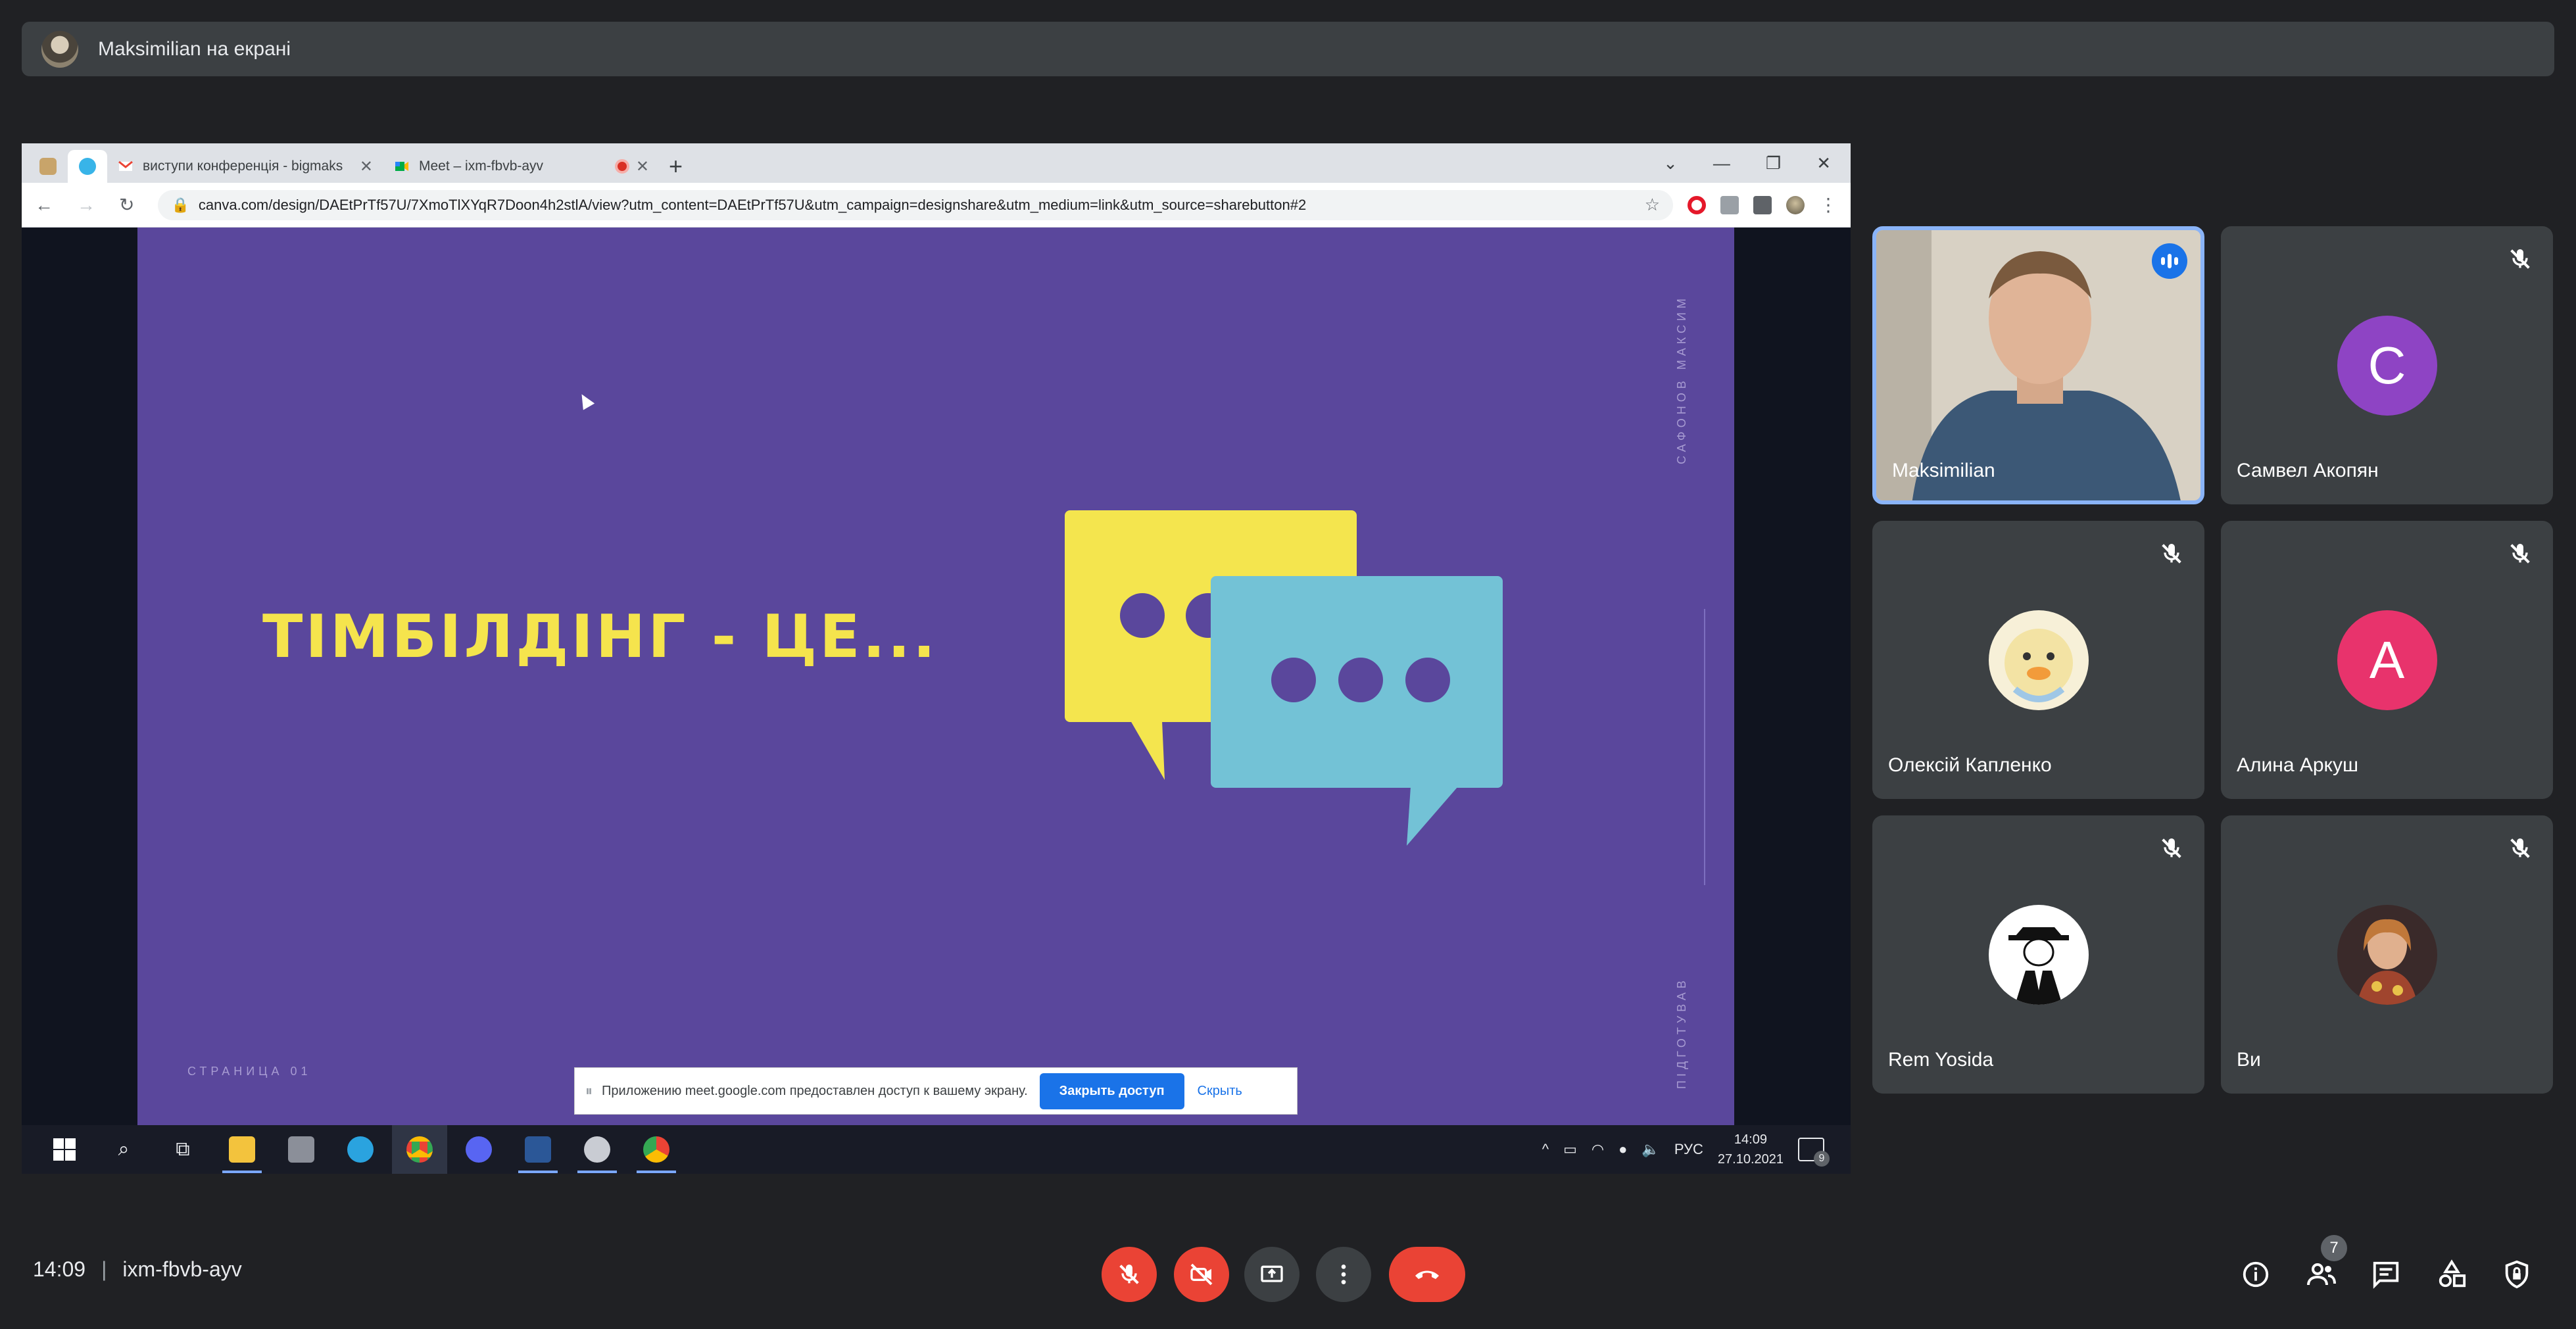 The width and height of the screenshot is (2576, 1329). What do you see at coordinates (1970, 765) in the screenshot?
I see `participant-name: Олексій Капленко` at bounding box center [1970, 765].